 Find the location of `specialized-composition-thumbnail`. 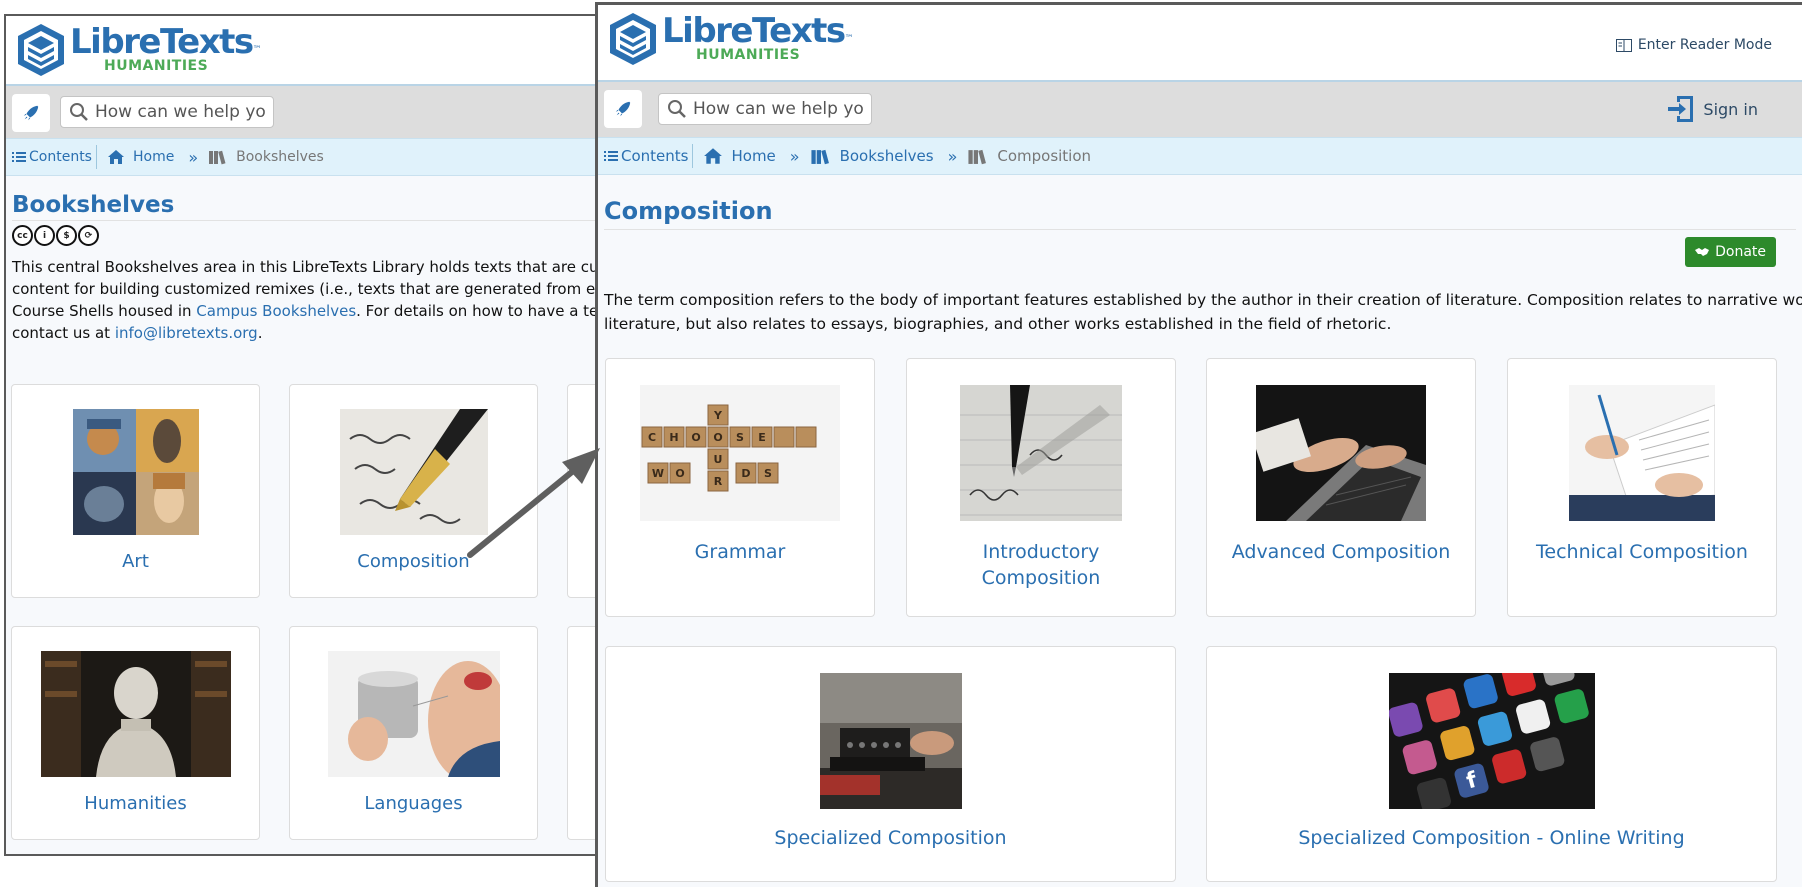

specialized-composition-thumbnail is located at coordinates (890, 741).